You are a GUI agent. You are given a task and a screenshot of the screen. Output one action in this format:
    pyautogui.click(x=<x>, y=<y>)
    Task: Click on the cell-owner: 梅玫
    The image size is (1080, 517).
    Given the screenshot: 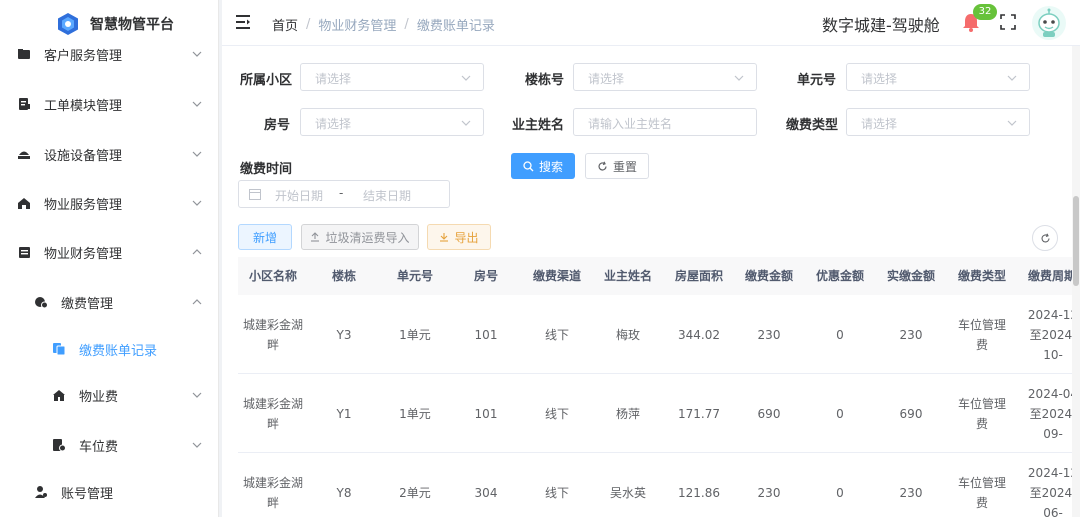 What is the action you would take?
    pyautogui.click(x=627, y=334)
    